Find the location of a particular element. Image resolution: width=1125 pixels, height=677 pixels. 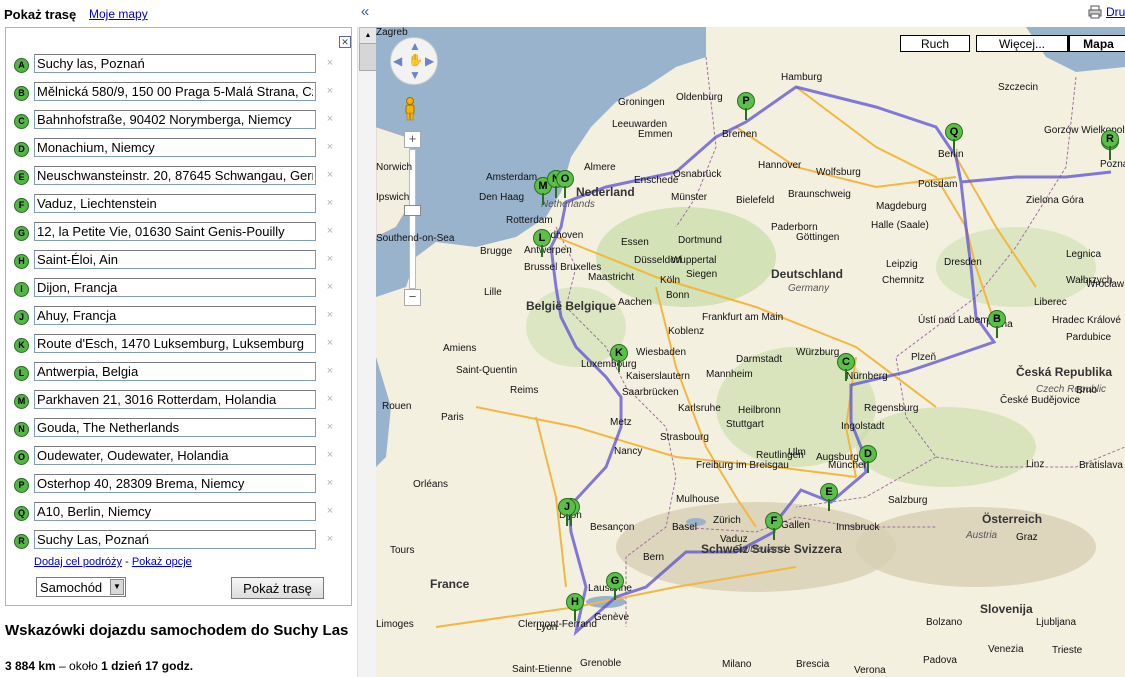

map-city-label: Bremen is located at coordinates (740, 134).